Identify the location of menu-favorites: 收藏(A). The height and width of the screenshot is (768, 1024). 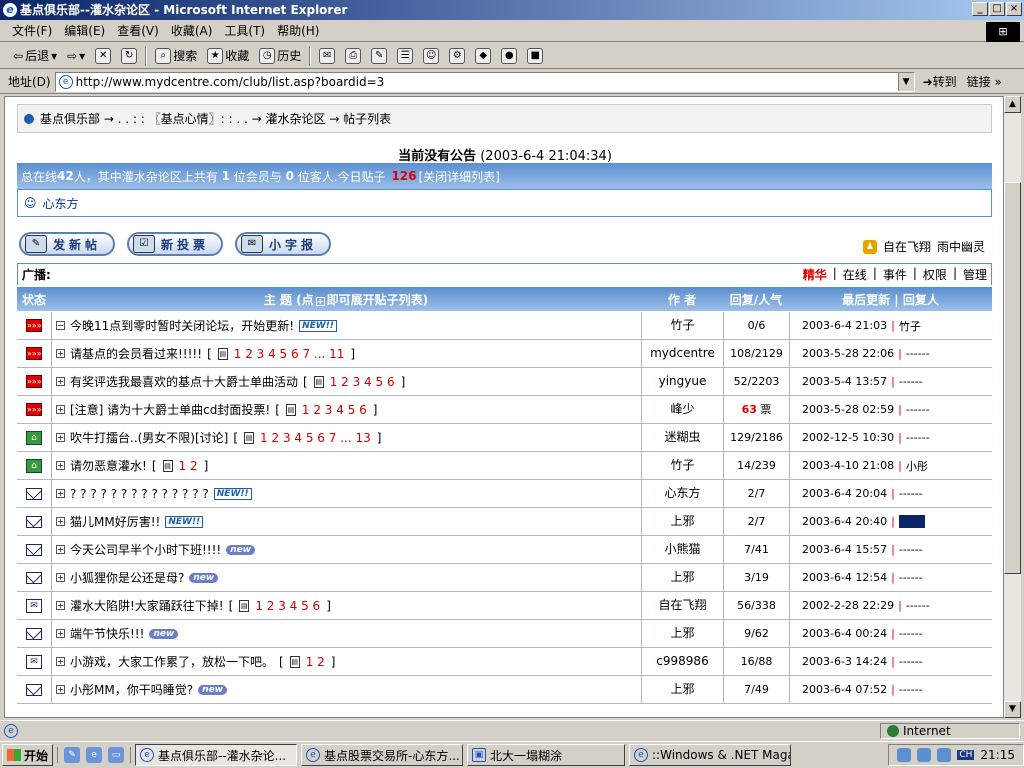
(192, 30).